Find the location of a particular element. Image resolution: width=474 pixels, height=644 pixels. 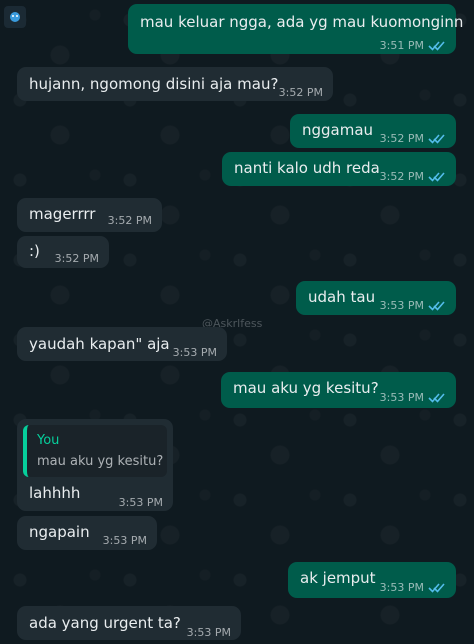

message-text: mau keluar ngga, ada yg mau kuomonginn is located at coordinates (302, 22).